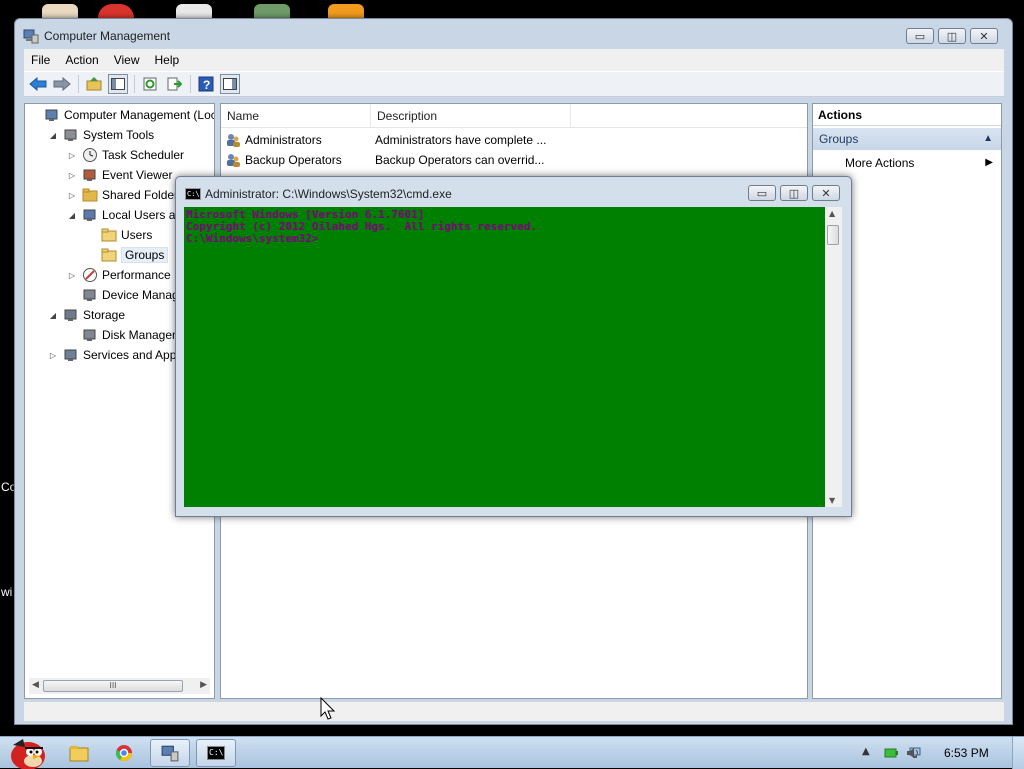 The width and height of the screenshot is (1024, 769). What do you see at coordinates (966, 753) in the screenshot?
I see `clock: 6:53 PM` at bounding box center [966, 753].